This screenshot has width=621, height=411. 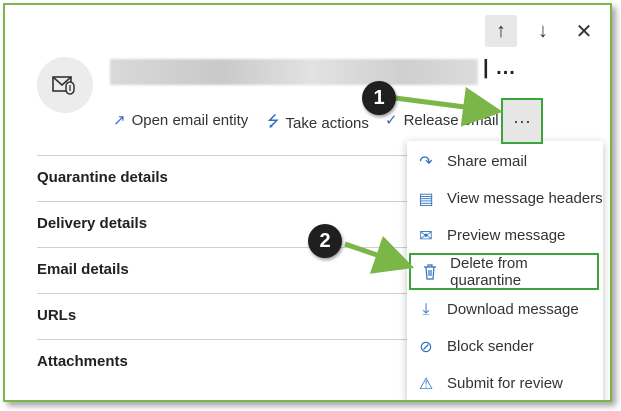 I want to click on callout-1: 1, so click(x=379, y=98).